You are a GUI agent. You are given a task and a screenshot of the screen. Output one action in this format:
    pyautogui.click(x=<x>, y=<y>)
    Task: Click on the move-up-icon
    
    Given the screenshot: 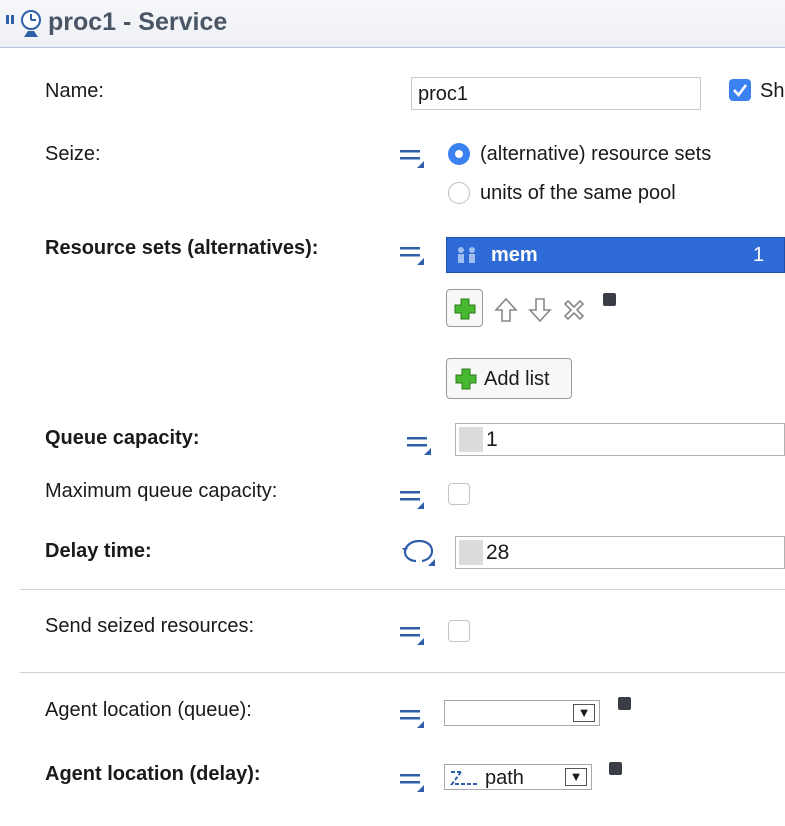 What is the action you would take?
    pyautogui.click(x=506, y=310)
    